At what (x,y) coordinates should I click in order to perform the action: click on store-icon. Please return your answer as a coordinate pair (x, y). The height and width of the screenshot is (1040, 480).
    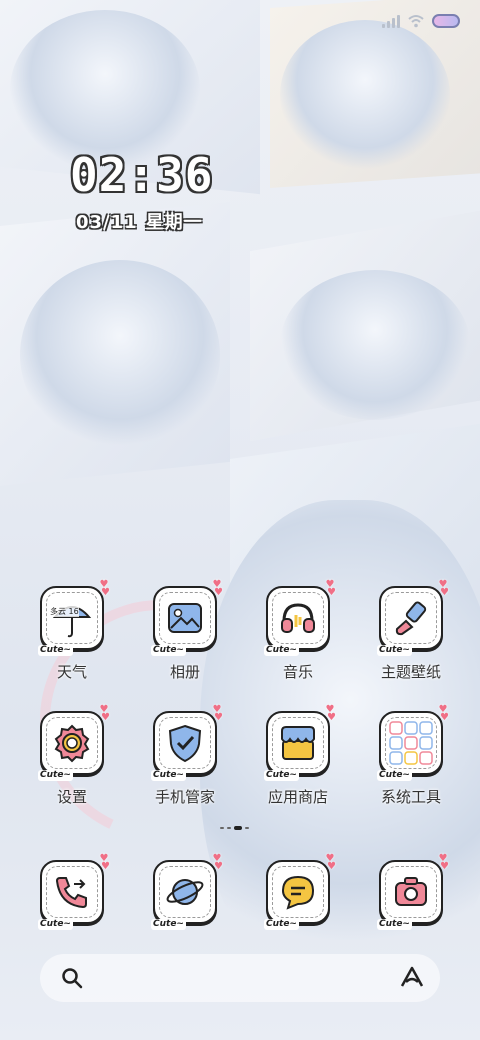
    Looking at the image, I should click on (298, 743).